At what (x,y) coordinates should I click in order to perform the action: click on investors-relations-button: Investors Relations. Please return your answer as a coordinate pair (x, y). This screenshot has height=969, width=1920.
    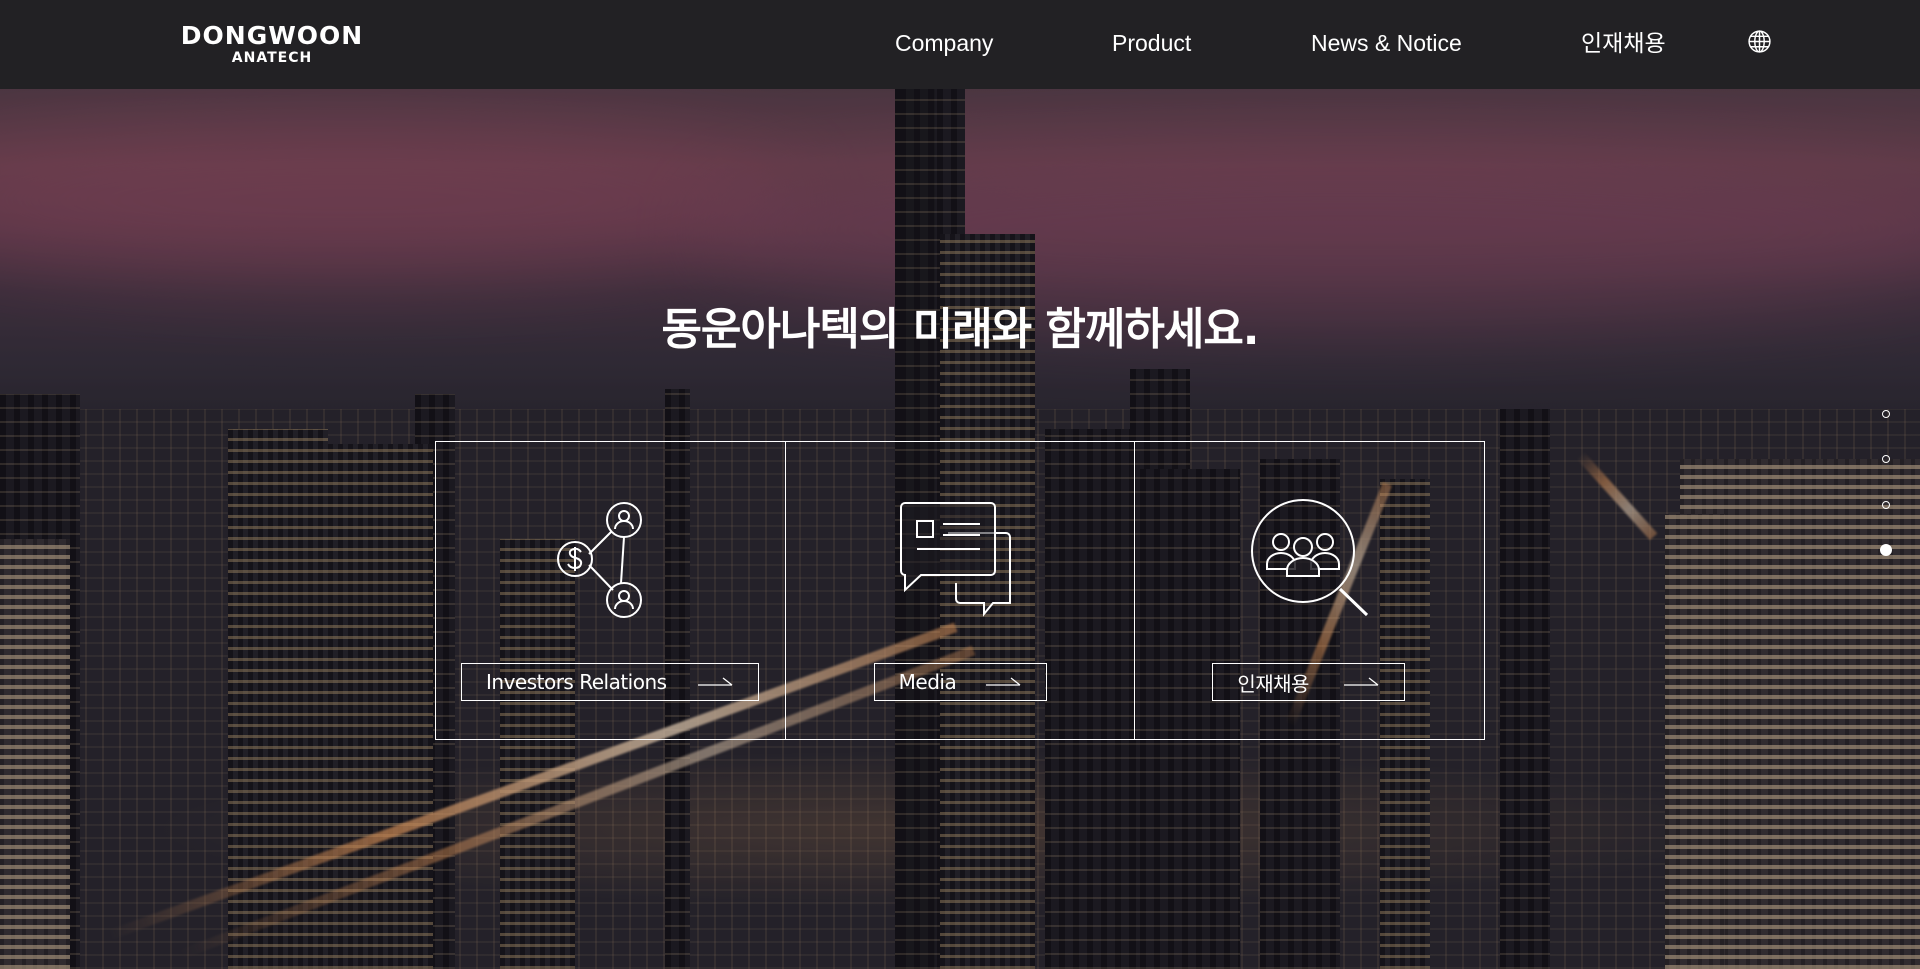
    Looking at the image, I should click on (610, 682).